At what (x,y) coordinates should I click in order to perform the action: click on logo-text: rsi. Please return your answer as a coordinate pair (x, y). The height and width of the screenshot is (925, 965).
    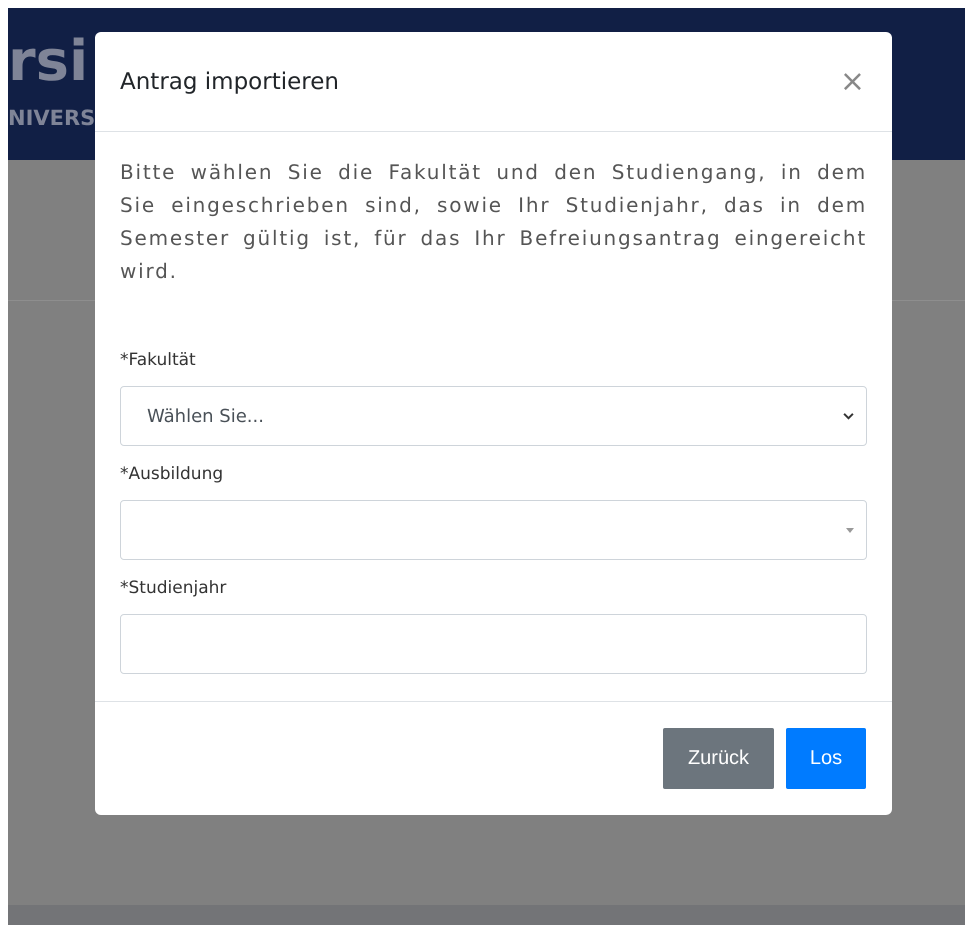
    Looking at the image, I should click on (48, 62).